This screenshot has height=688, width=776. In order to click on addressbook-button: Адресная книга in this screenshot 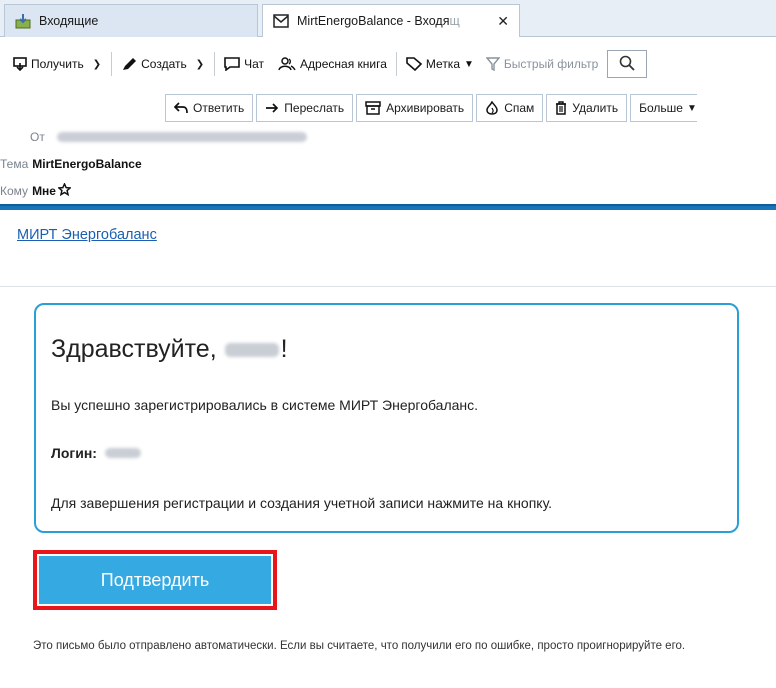, I will do `click(332, 64)`.